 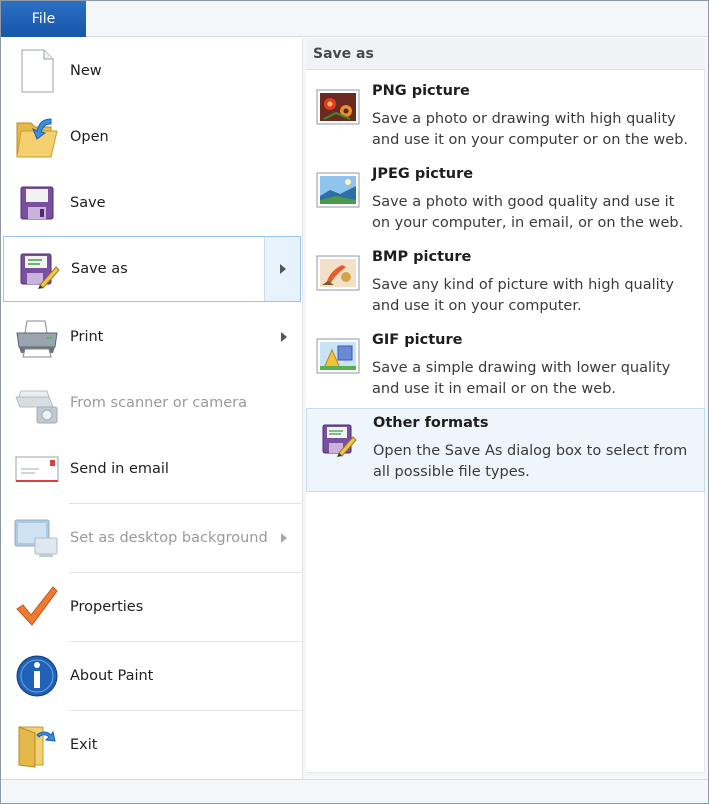 What do you see at coordinates (87, 337) in the screenshot?
I see `menu-item-label: Print` at bounding box center [87, 337].